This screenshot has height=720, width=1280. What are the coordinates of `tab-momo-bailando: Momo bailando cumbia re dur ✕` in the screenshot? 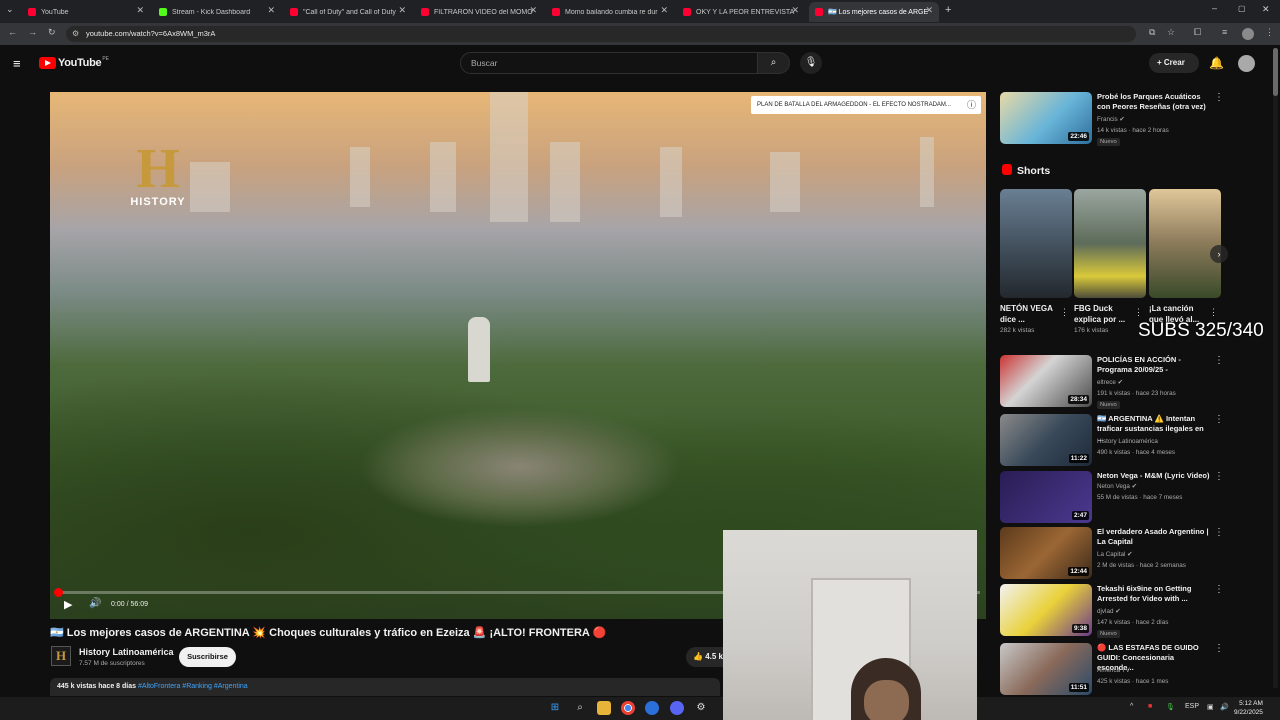 It's located at (610, 12).